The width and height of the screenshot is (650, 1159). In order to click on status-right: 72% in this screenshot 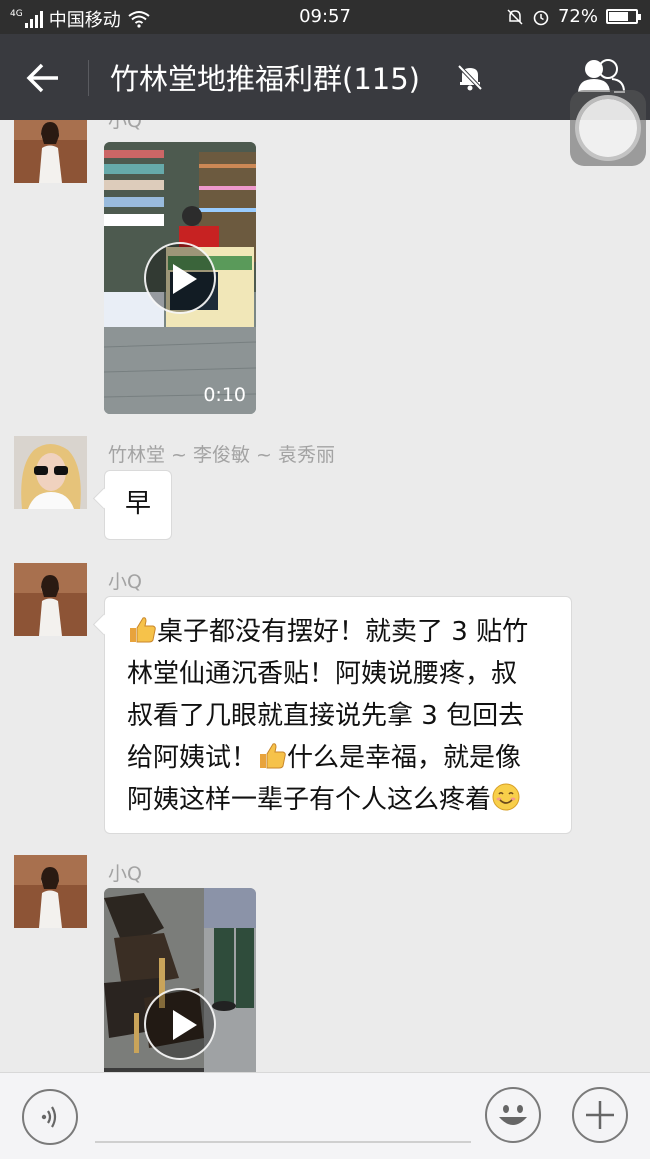, I will do `click(573, 16)`.